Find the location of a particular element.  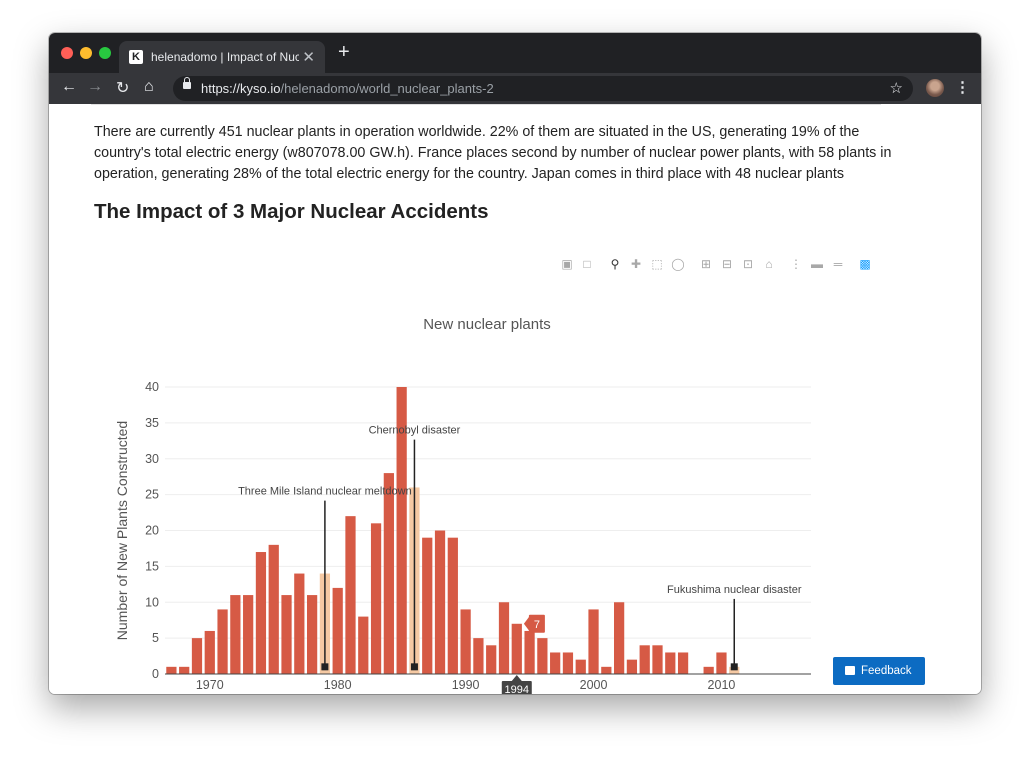

pan-icon: ✚ is located at coordinates (636, 264).